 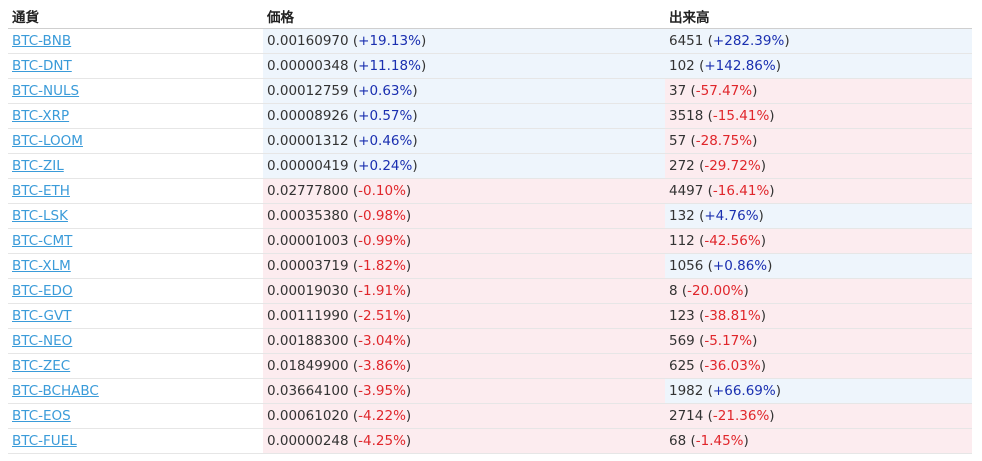 What do you see at coordinates (464, 166) in the screenshot?
I see `price-cell: 0.00000419 (+0.24%)` at bounding box center [464, 166].